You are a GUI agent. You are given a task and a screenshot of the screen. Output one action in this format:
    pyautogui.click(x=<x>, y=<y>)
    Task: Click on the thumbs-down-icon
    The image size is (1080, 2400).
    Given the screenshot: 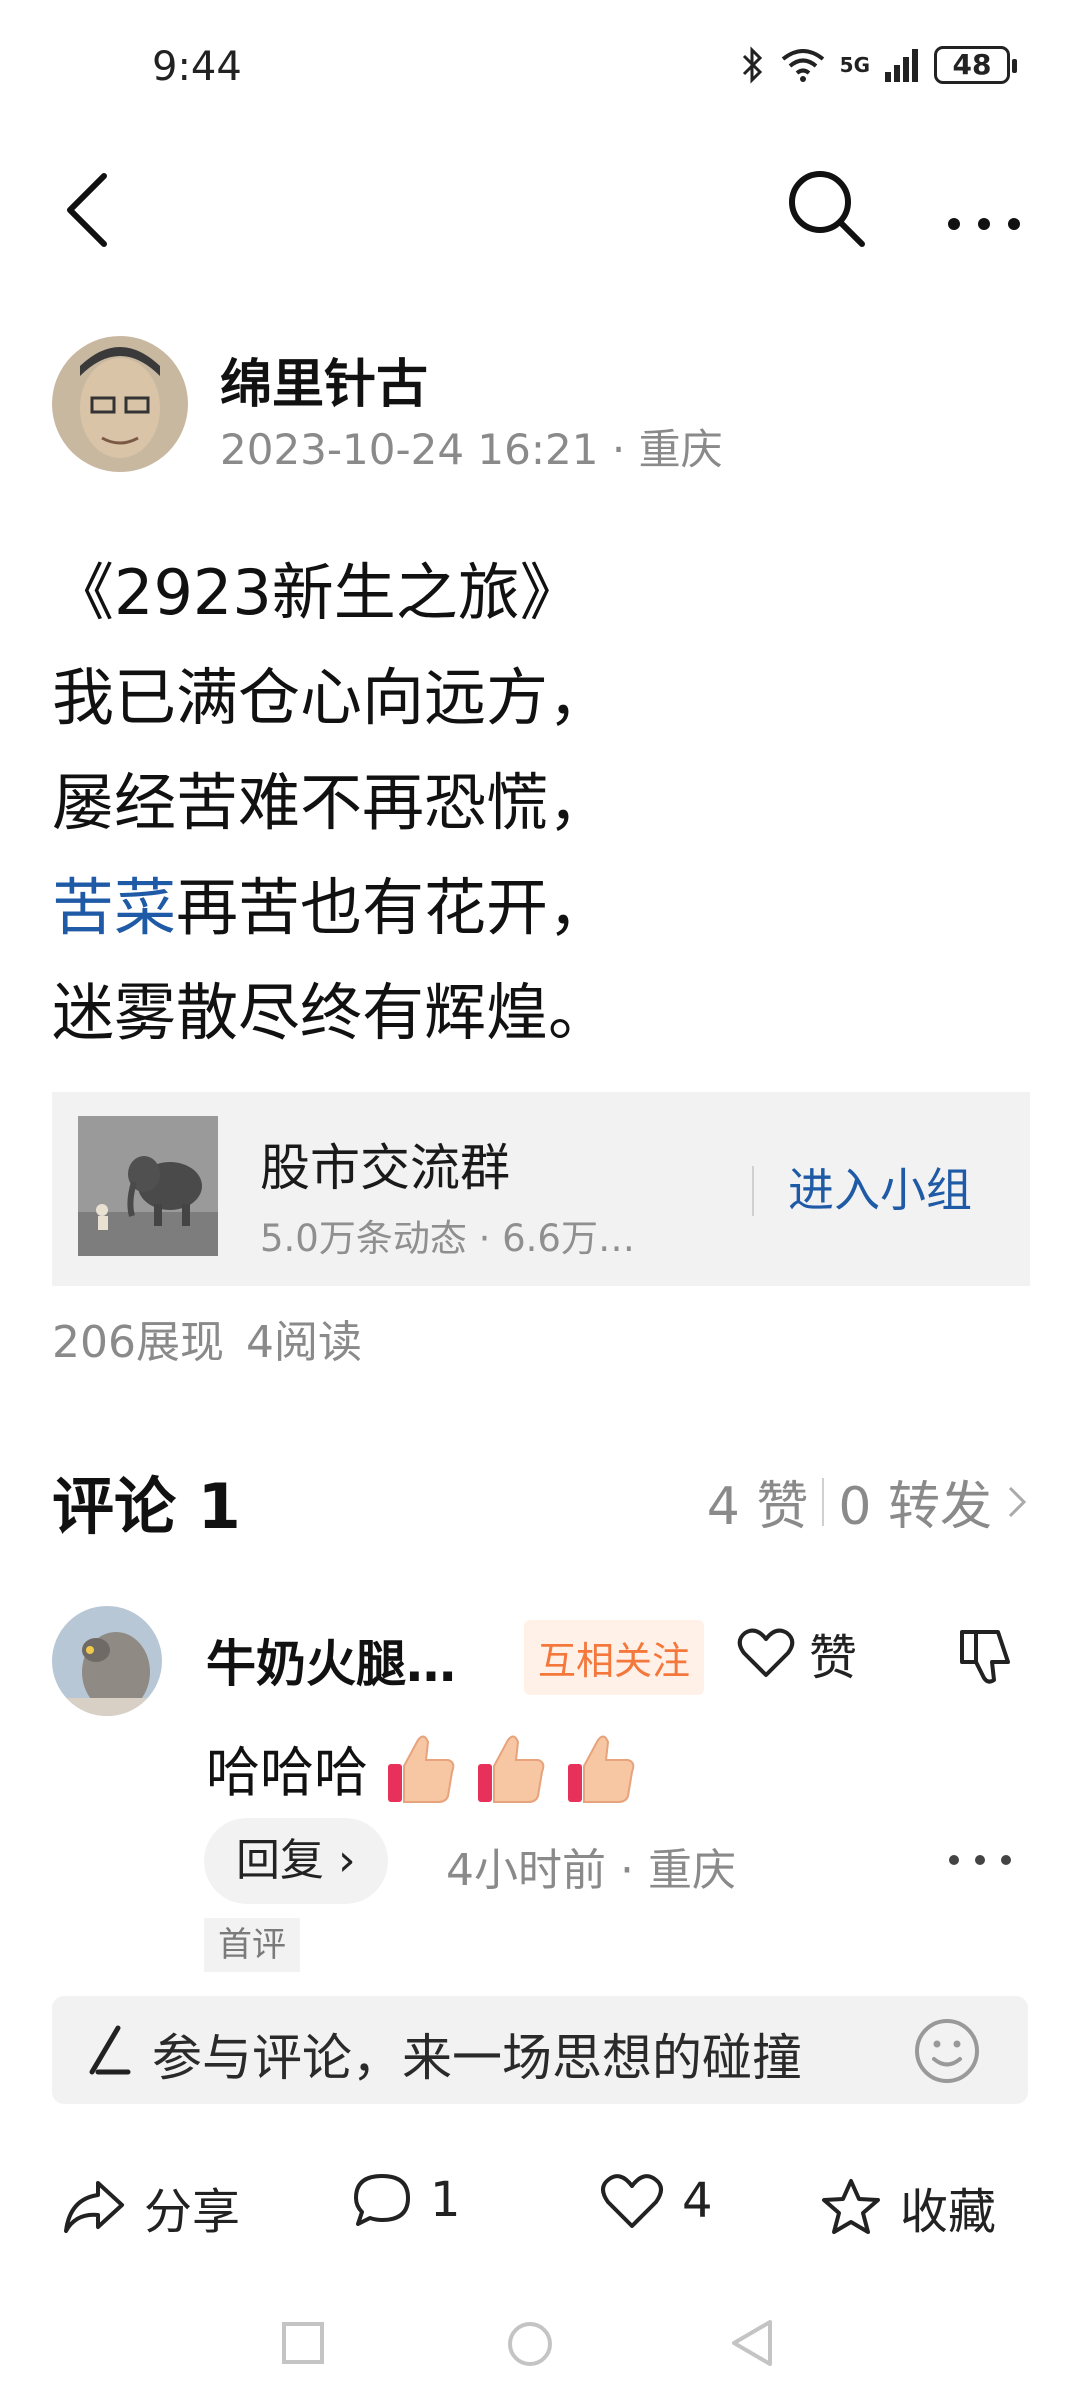 What is the action you would take?
    pyautogui.click(x=985, y=1657)
    